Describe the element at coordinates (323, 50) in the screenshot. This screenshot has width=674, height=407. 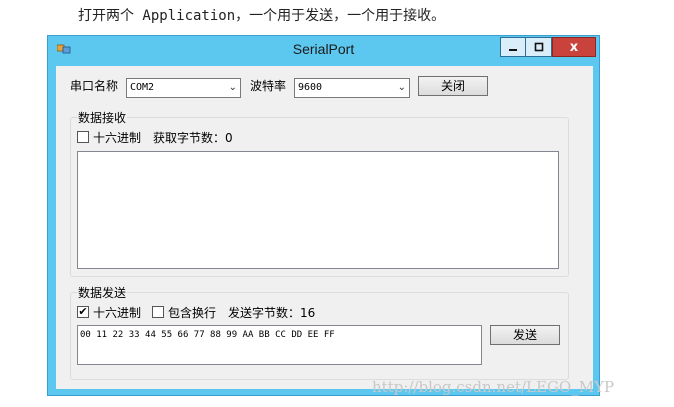
I see `title-bar: SerialPort x` at that location.